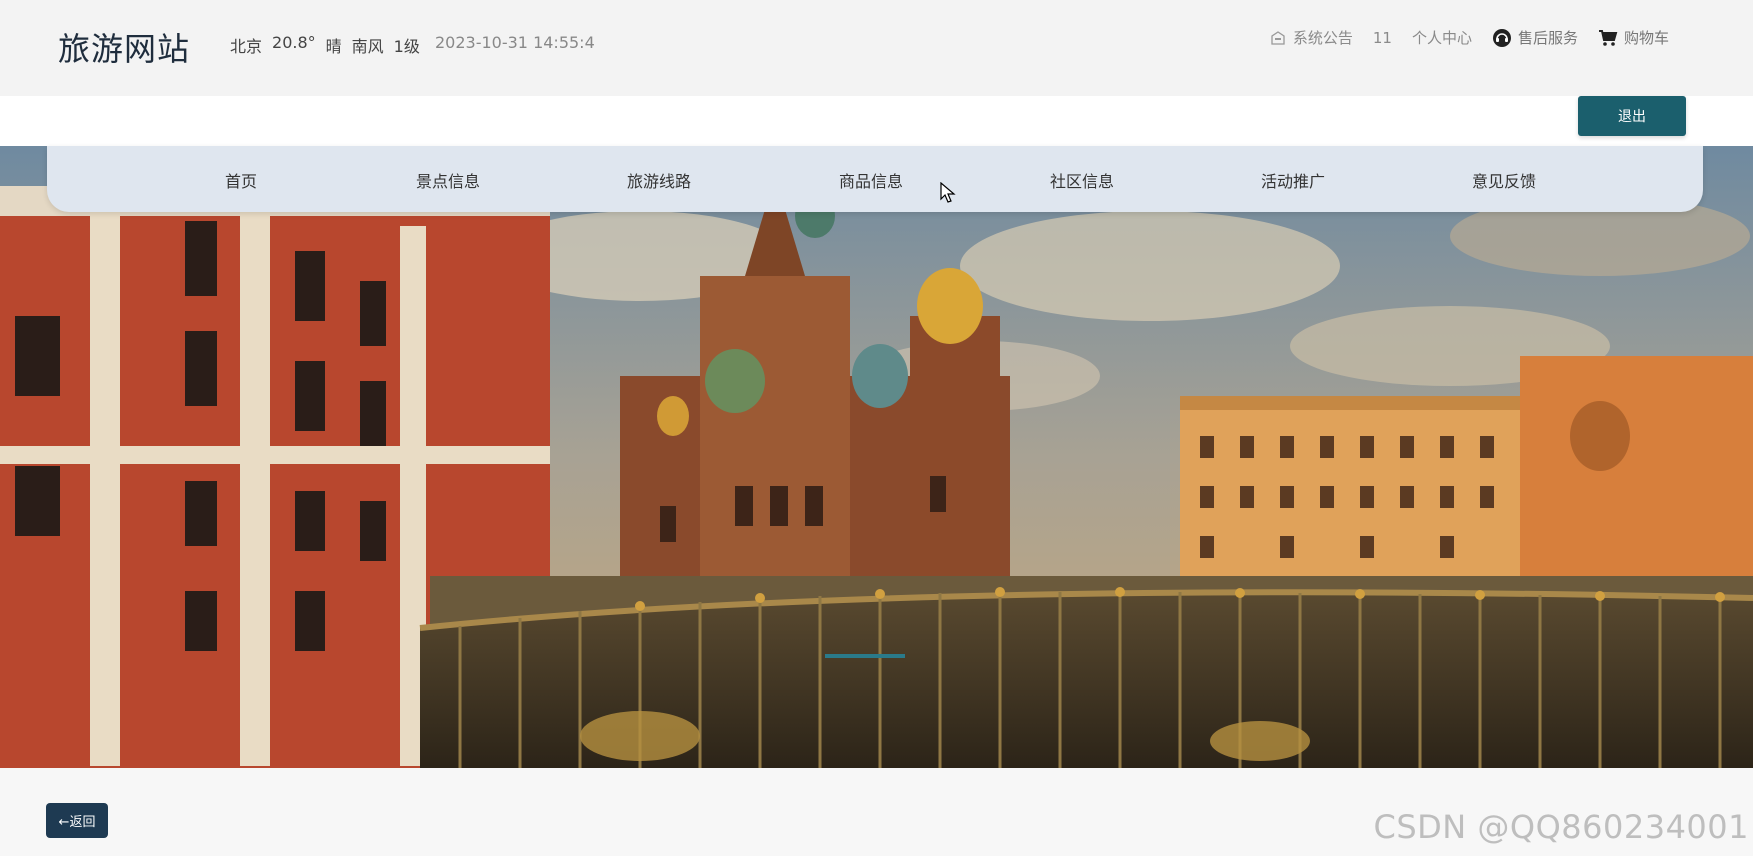 The width and height of the screenshot is (1753, 856). I want to click on nav-item-promotions: 活动推广, so click(1293, 180).